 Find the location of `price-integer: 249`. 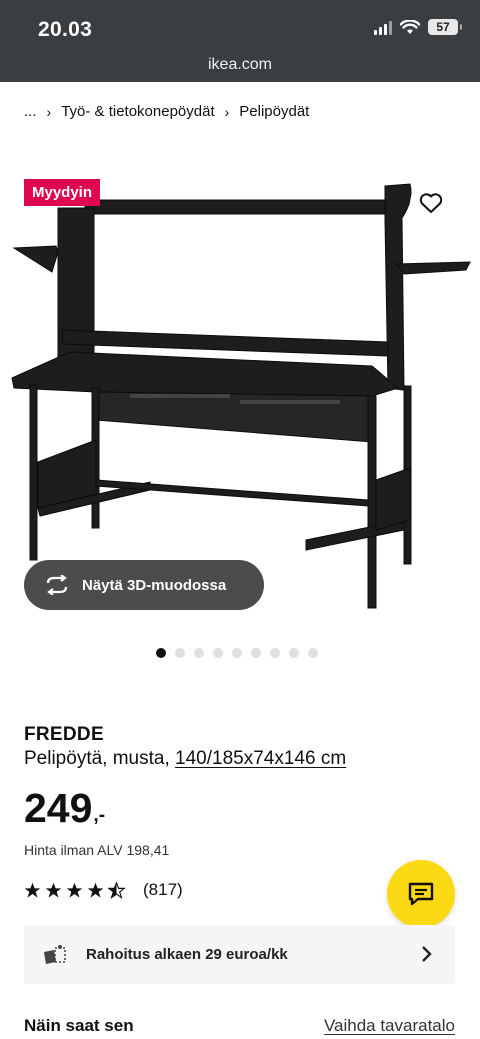

price-integer: 249 is located at coordinates (58, 808).